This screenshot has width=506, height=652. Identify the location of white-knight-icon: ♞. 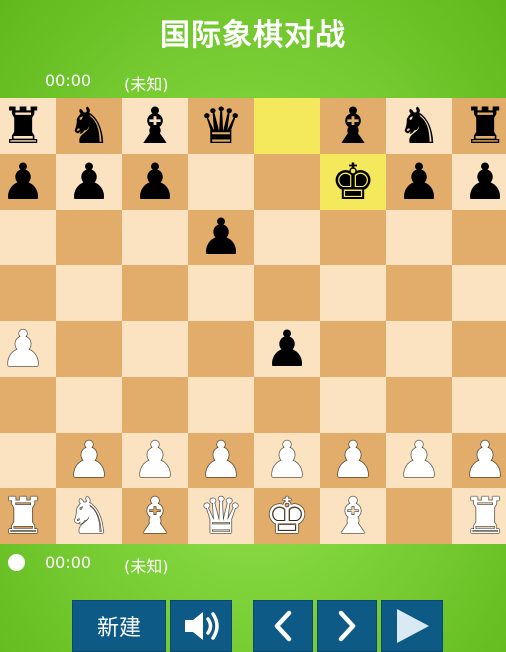
(89, 516).